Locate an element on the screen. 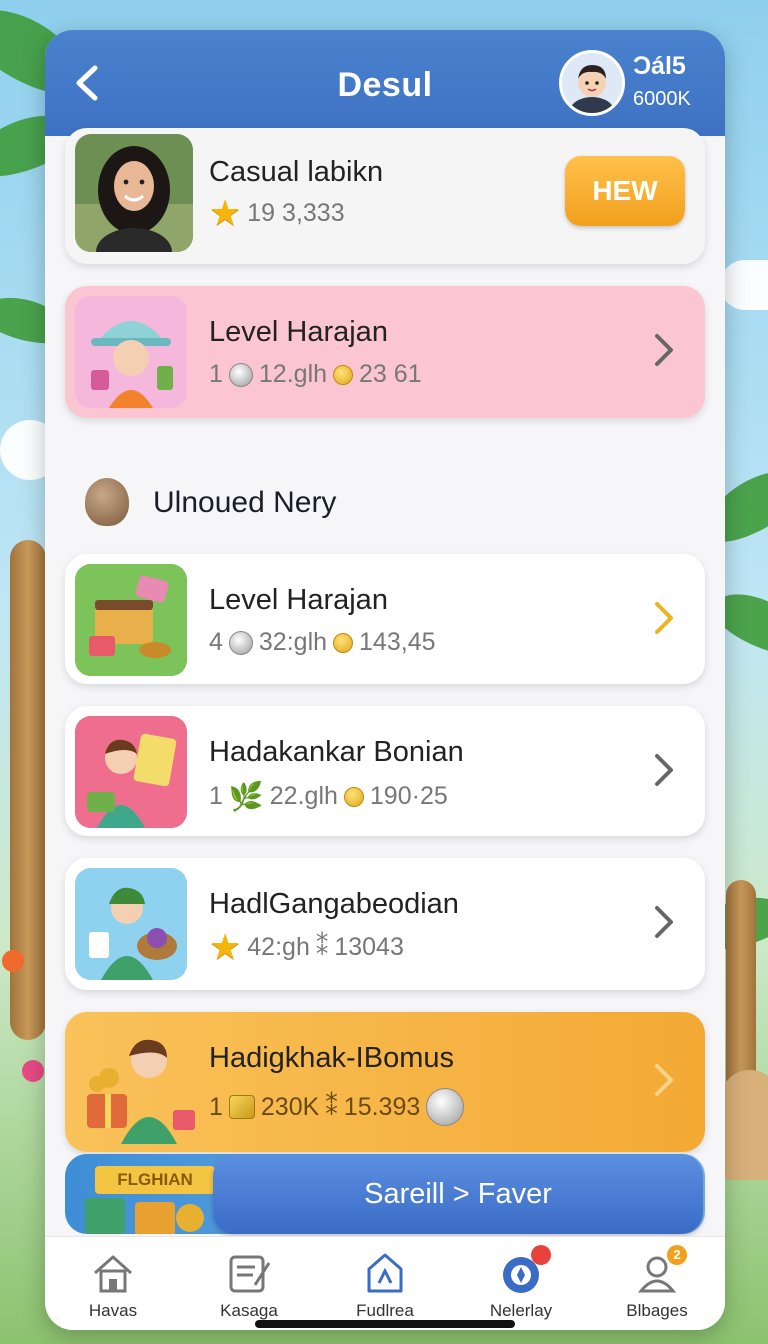 Image resolution: width=768 pixels, height=1344 pixels. woman-portrait-icon is located at coordinates (134, 193).